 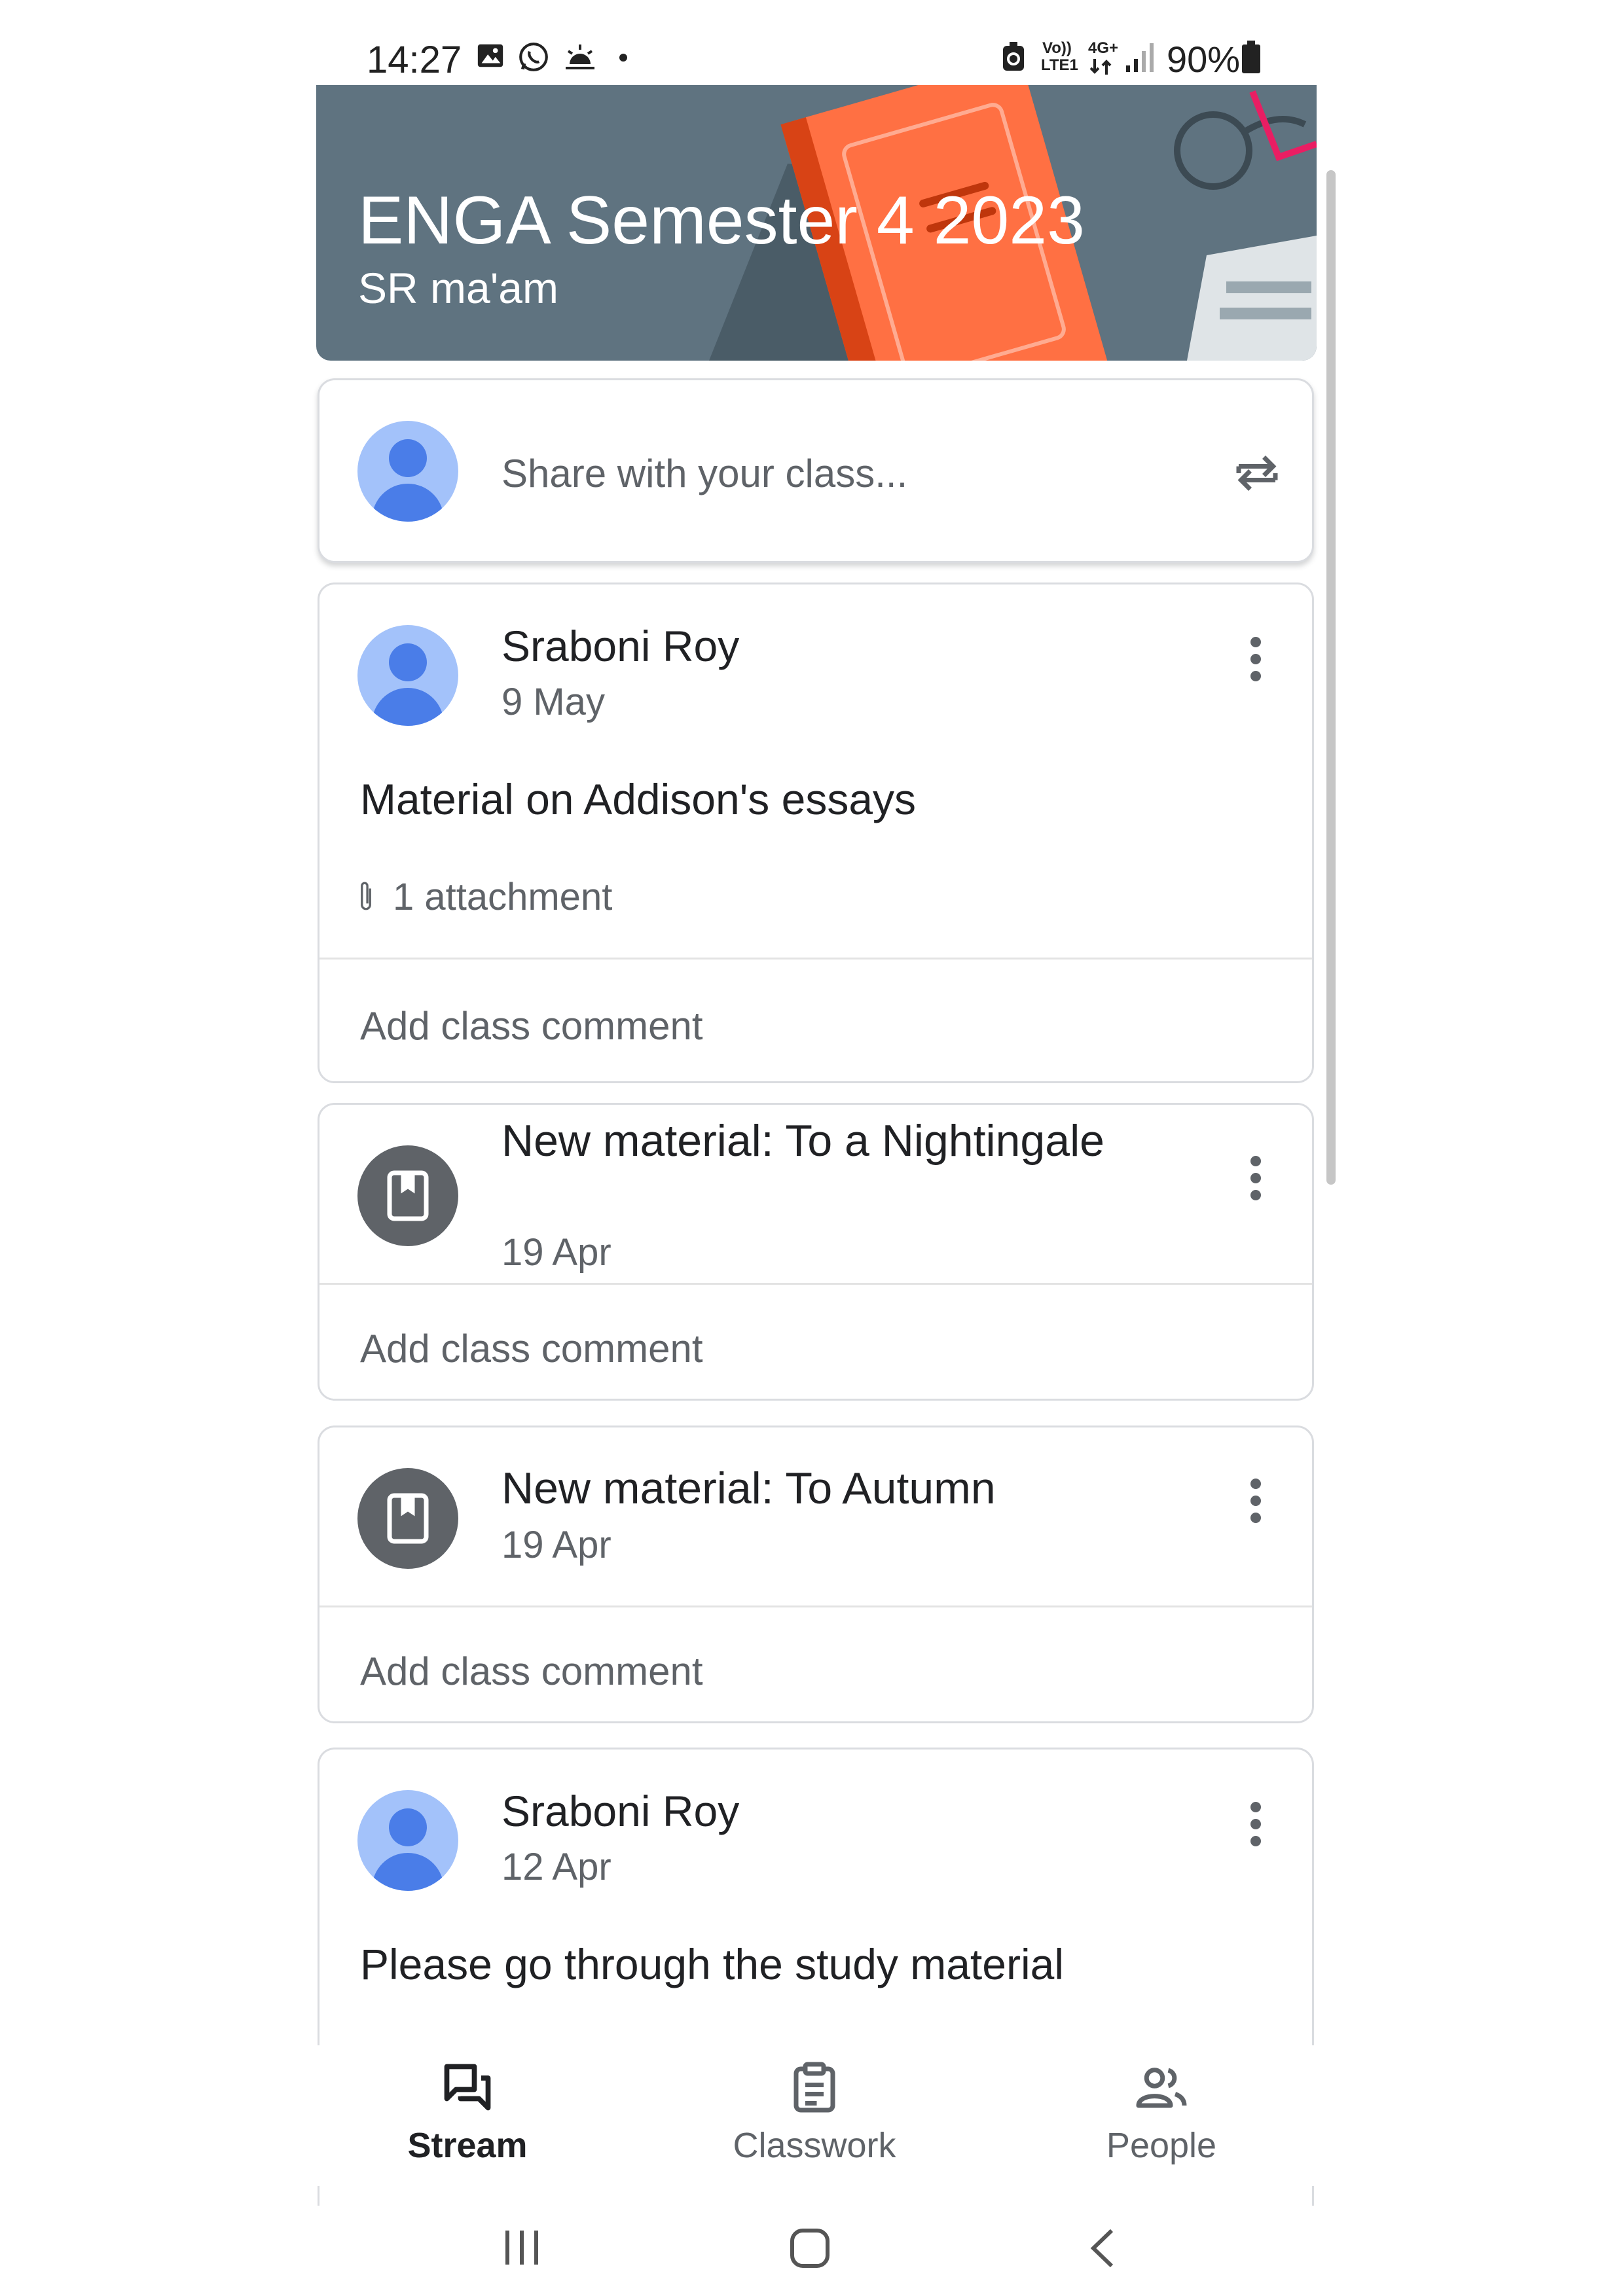 What do you see at coordinates (811, 42) in the screenshot?
I see `status-bar: 14:27 Vo)) LTE1 4G+ 90%` at bounding box center [811, 42].